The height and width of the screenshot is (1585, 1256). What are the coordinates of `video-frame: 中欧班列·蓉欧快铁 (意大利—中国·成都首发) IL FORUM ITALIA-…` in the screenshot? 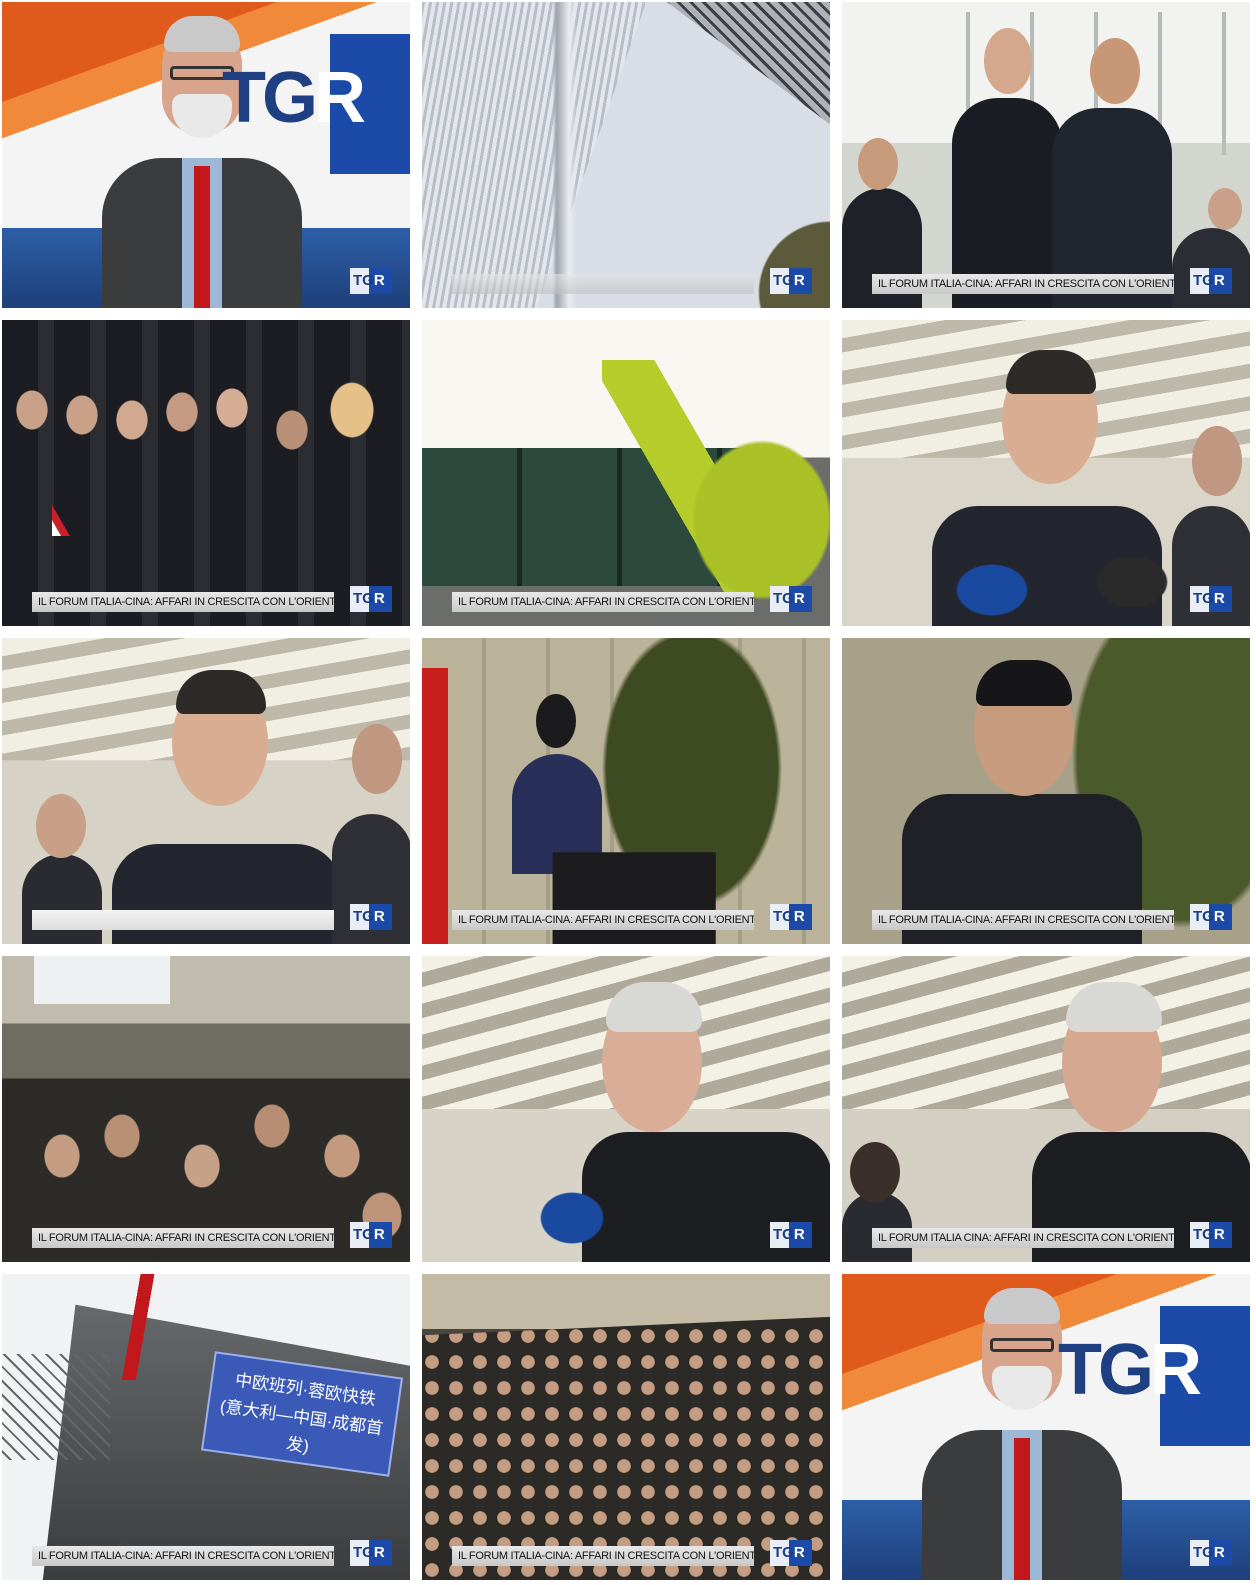 It's located at (206, 1427).